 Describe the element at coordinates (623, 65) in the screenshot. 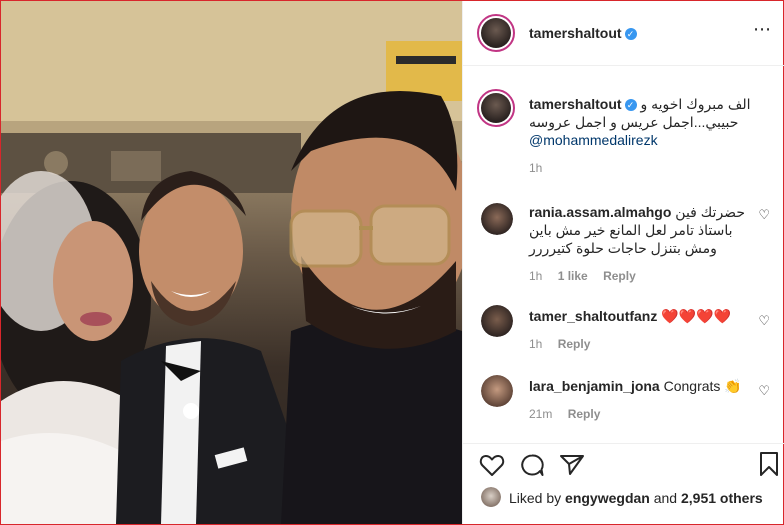

I see `header-divider` at that location.